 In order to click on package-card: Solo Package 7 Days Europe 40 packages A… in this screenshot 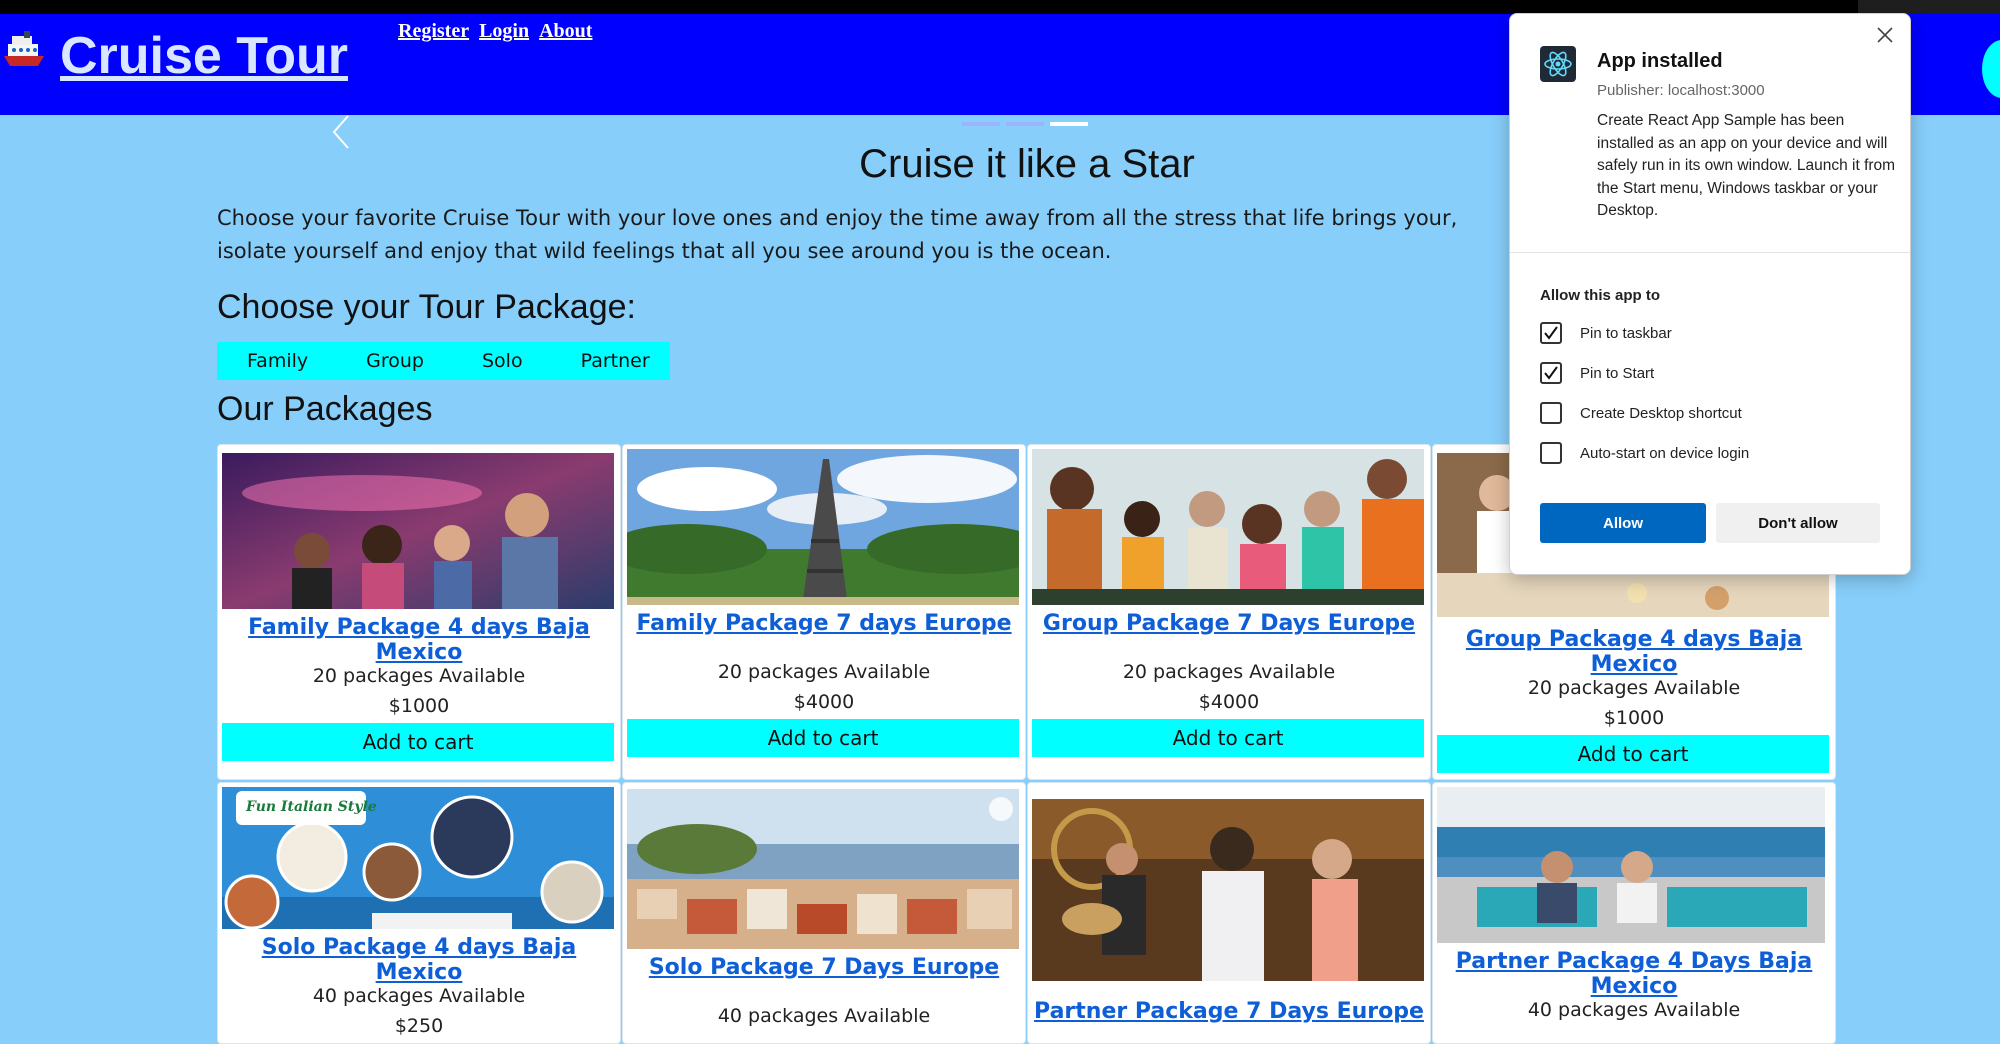, I will do `click(824, 913)`.